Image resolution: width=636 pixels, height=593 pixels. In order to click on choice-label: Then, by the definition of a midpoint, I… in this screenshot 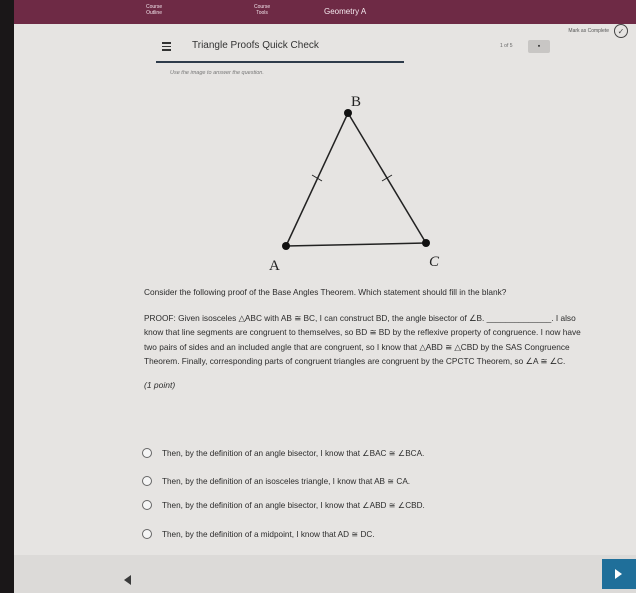, I will do `click(268, 534)`.